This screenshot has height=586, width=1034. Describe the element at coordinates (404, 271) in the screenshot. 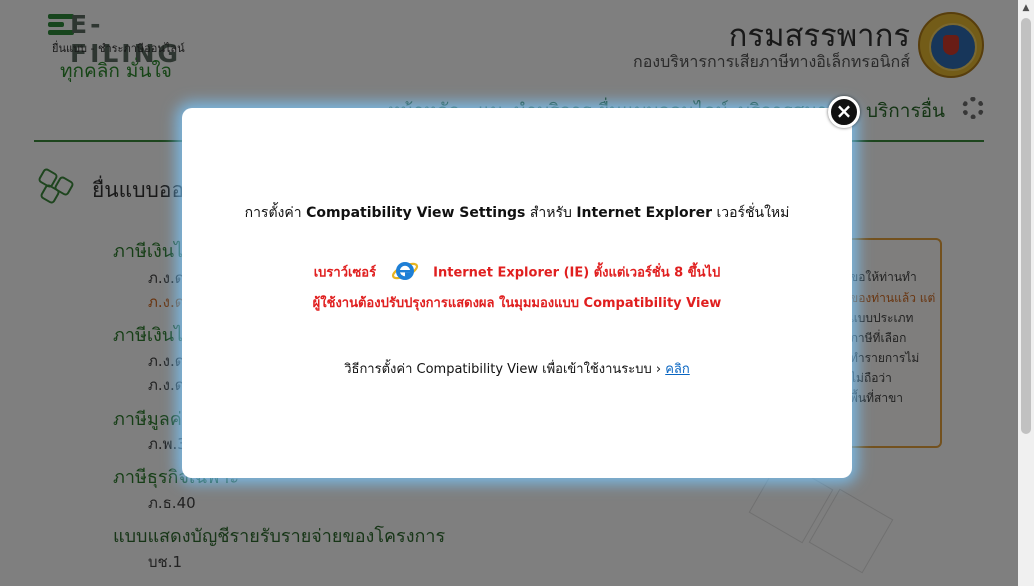

I see `internet-explorer-icon` at that location.